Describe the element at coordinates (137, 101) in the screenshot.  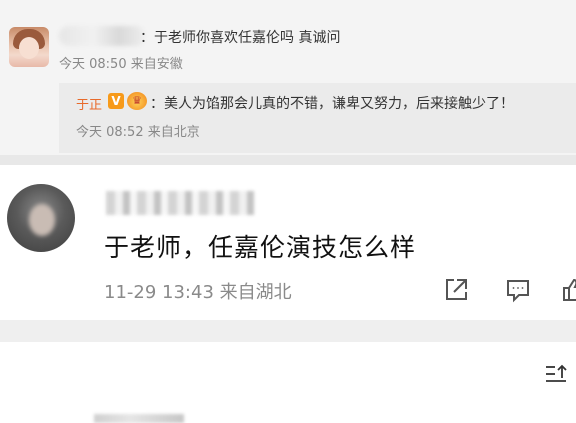
I see `member-crown-icon: ♛` at that location.